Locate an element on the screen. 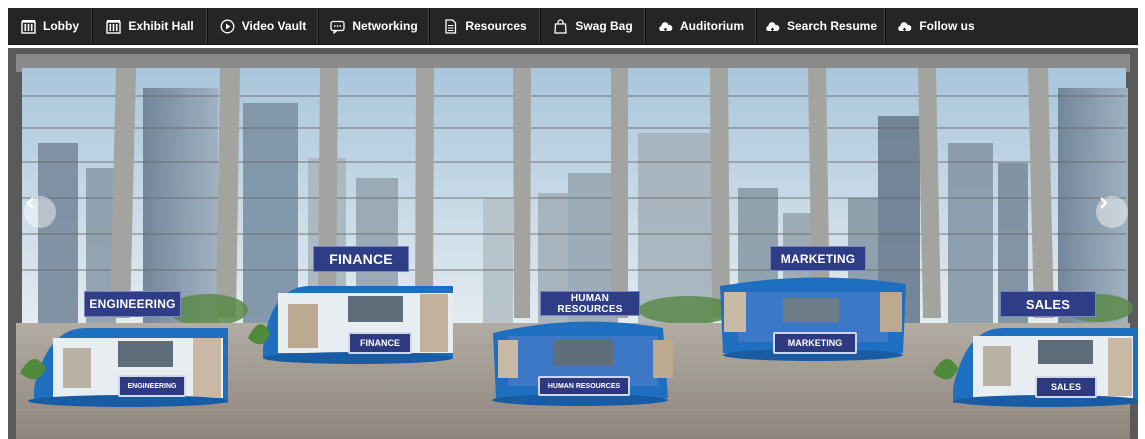 This screenshot has height=439, width=1145. nav-label: Search Resume is located at coordinates (832, 26).